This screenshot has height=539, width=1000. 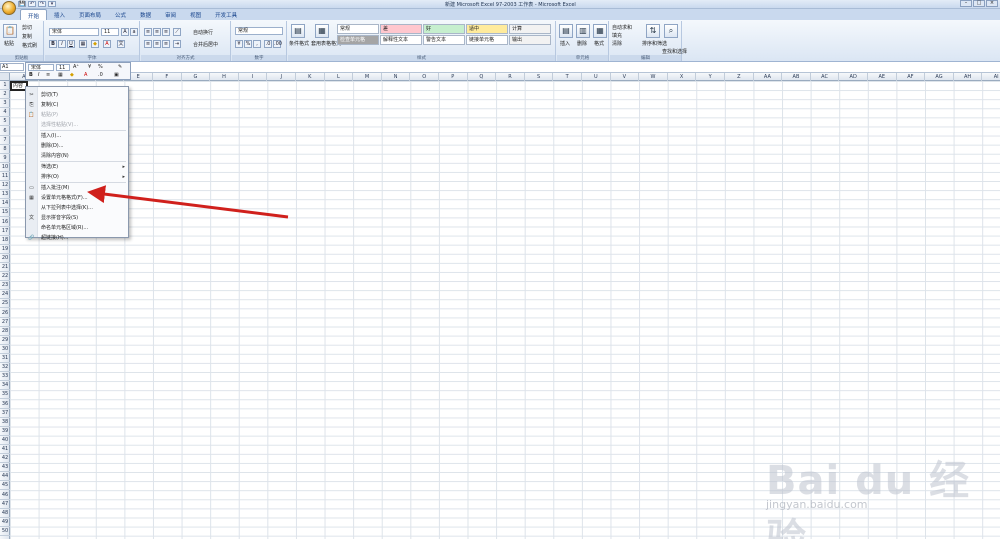 I want to click on conditional-format-icon: ▤, so click(x=298, y=31).